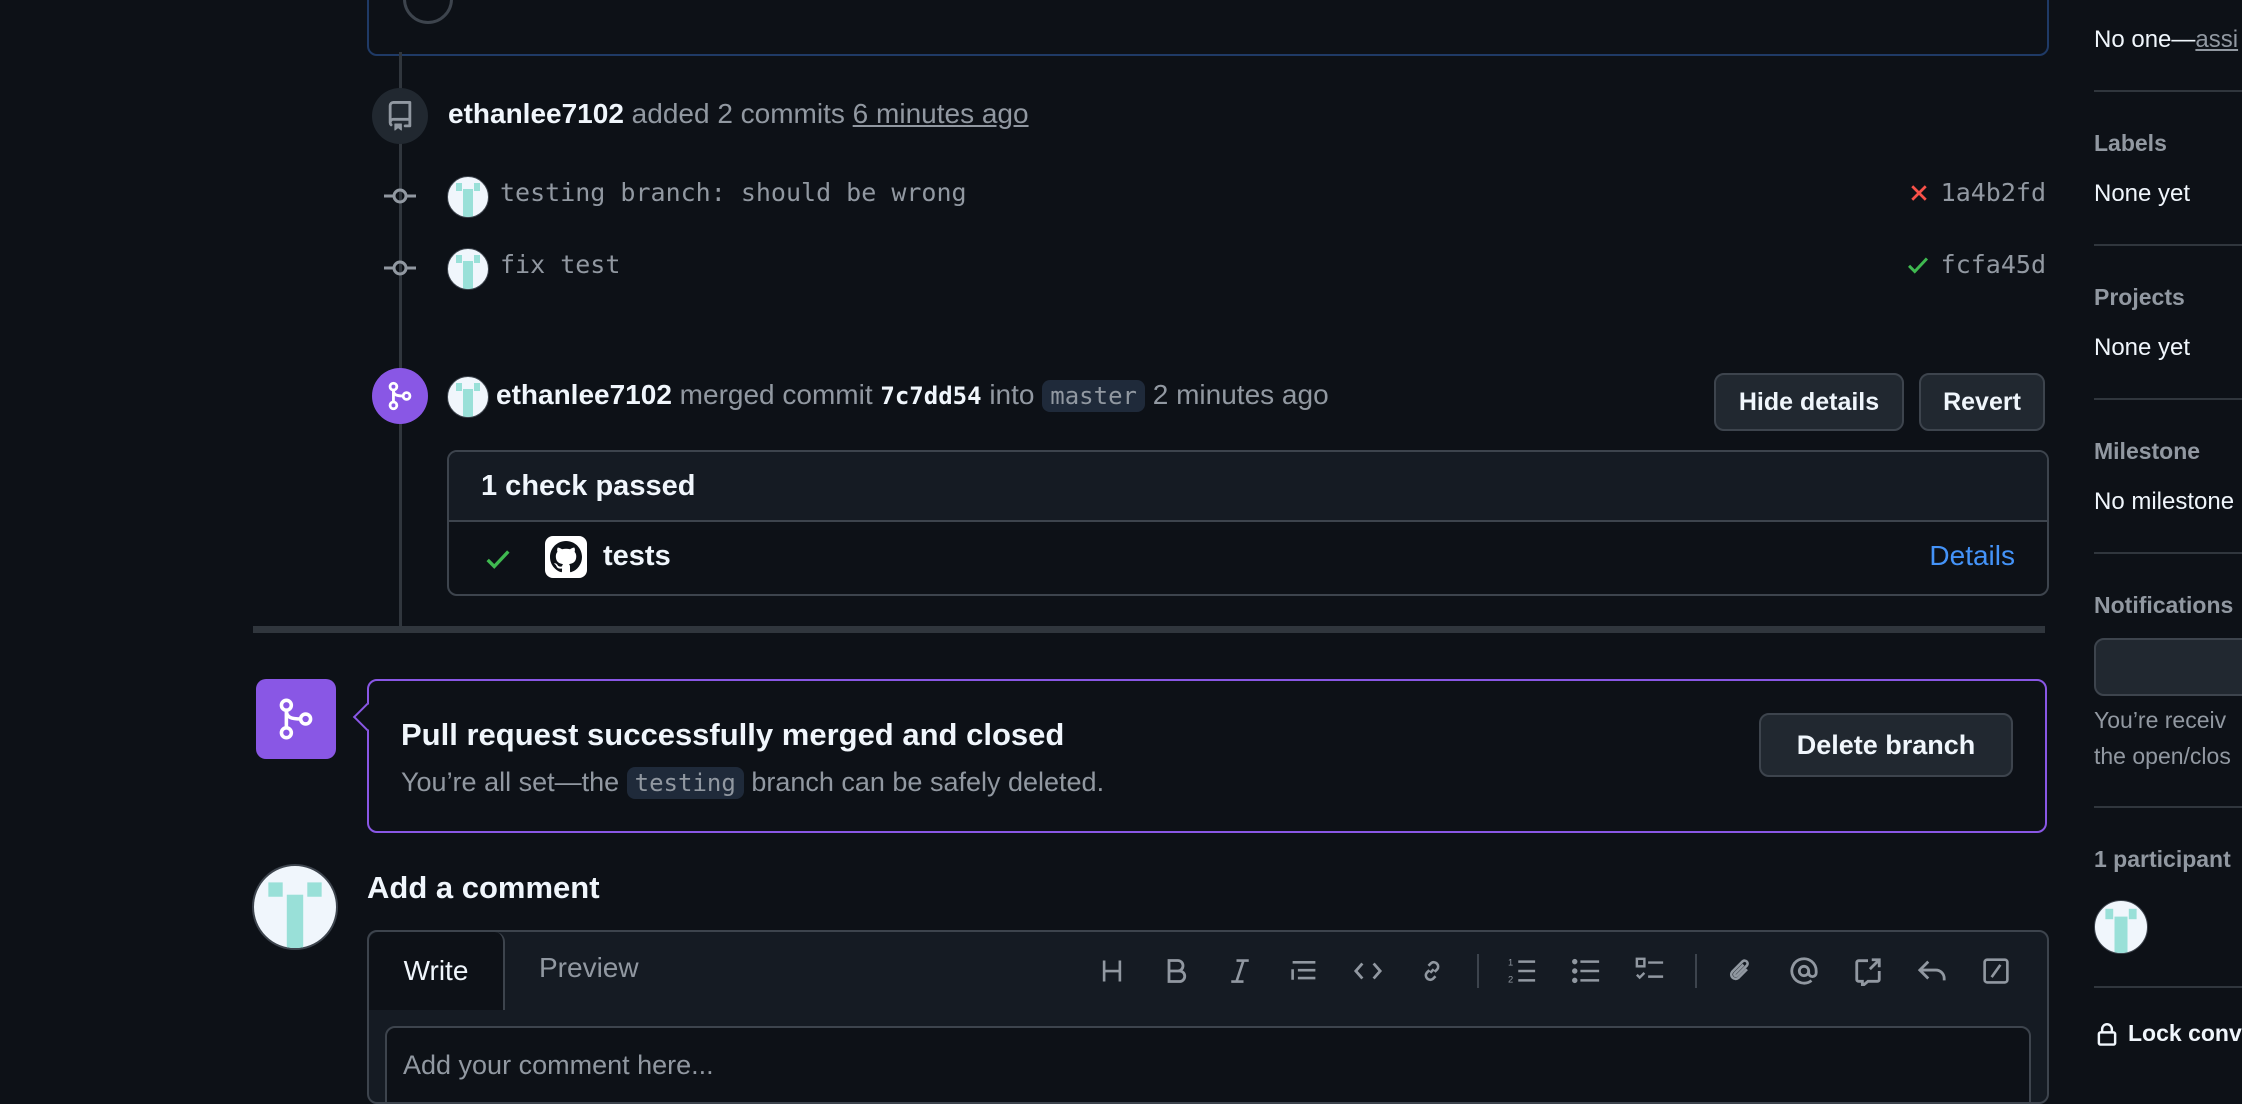 The height and width of the screenshot is (1104, 2242). What do you see at coordinates (1093, 396) in the screenshot?
I see `target-branch: master` at bounding box center [1093, 396].